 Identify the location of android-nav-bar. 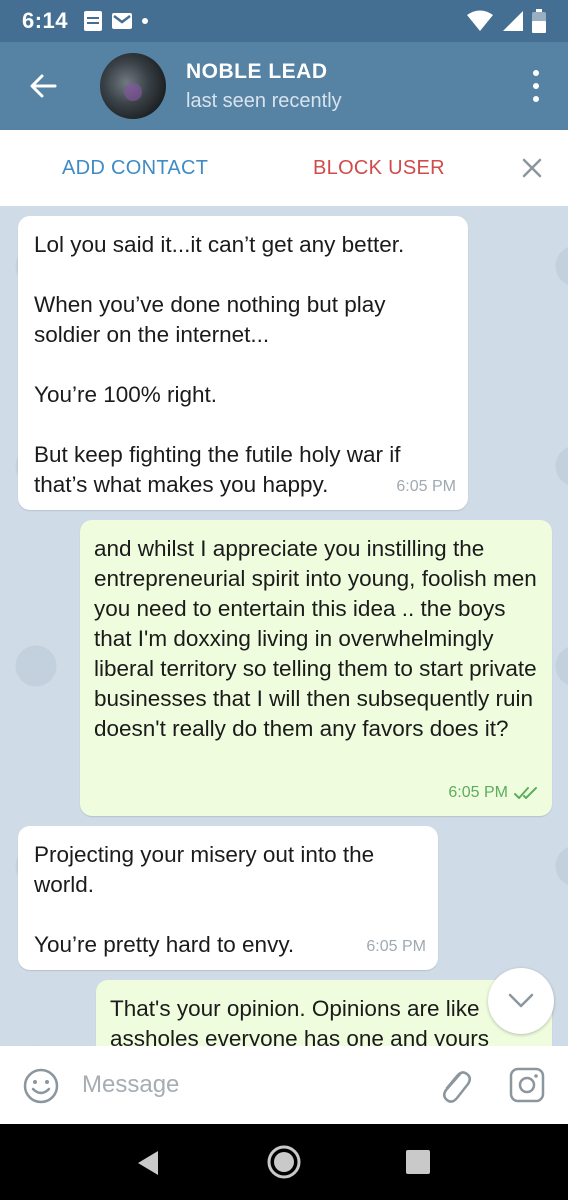
(284, 1162).